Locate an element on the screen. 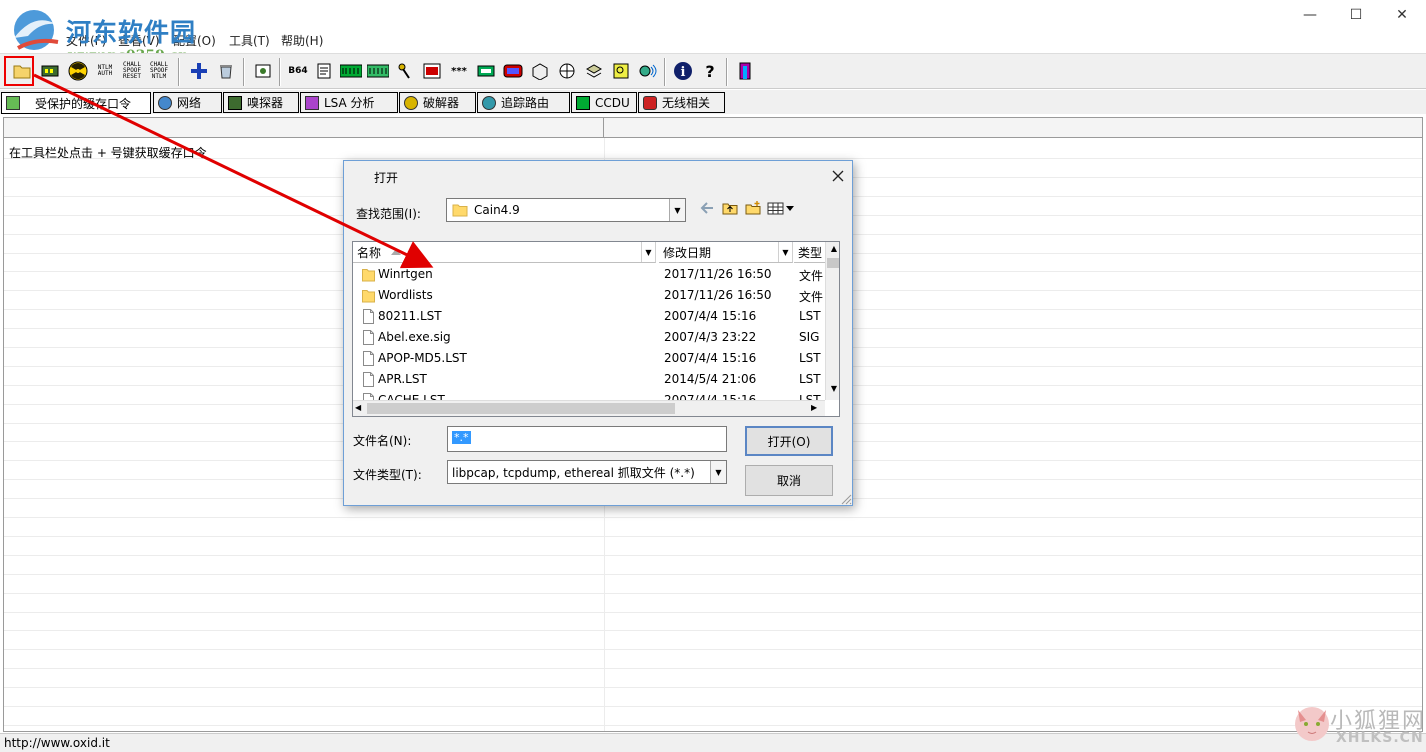 Image resolution: width=1426 pixels, height=752 pixels. toolbar-button-chall-spoof-reset: CHALL SPOOF RESET is located at coordinates (132, 71).